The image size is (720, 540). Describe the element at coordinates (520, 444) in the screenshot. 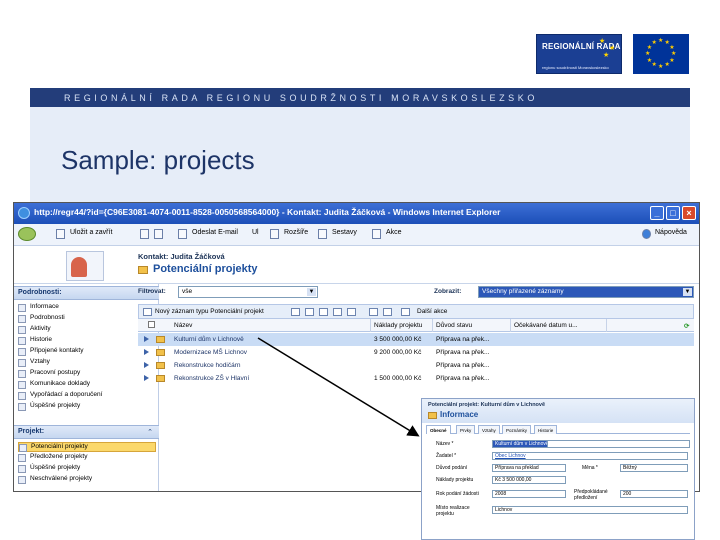

I see `name-field: Kulturní dům v Lichnově` at that location.